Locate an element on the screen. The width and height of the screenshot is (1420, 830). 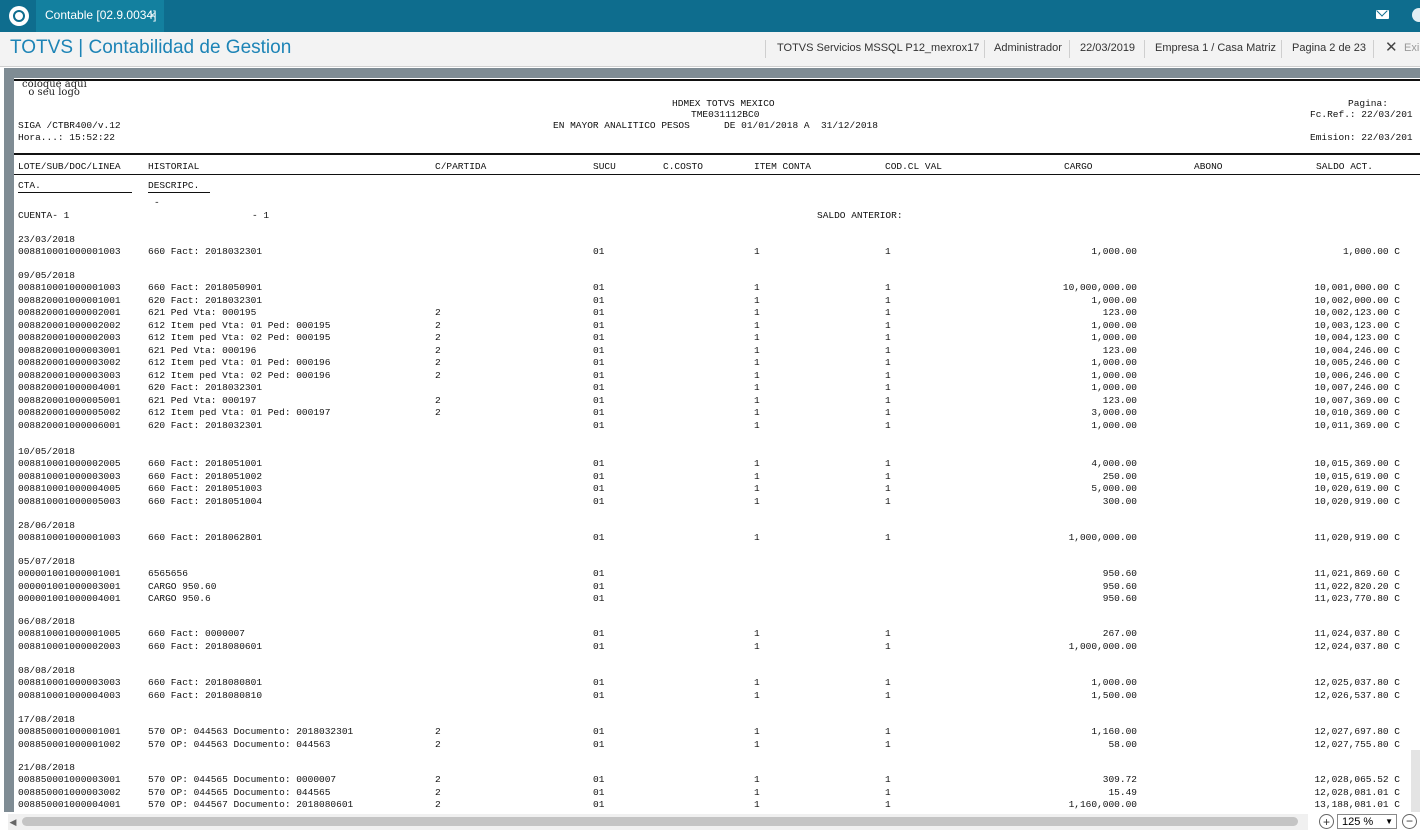
lote-cell: 008820001000001001 is located at coordinates (69, 300).